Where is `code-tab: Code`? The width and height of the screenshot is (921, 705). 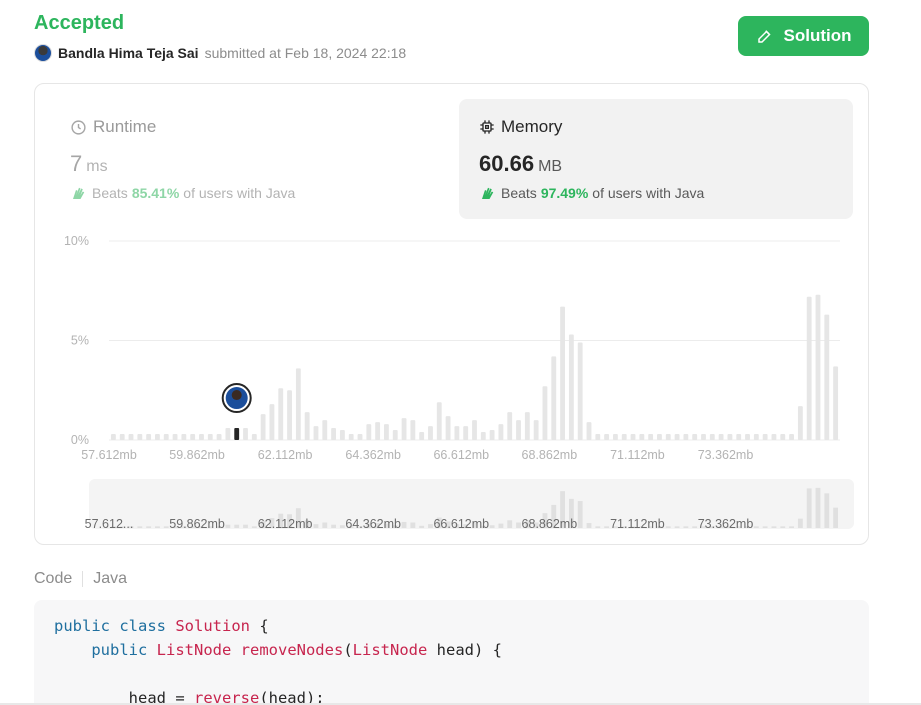 code-tab: Code is located at coordinates (53, 579).